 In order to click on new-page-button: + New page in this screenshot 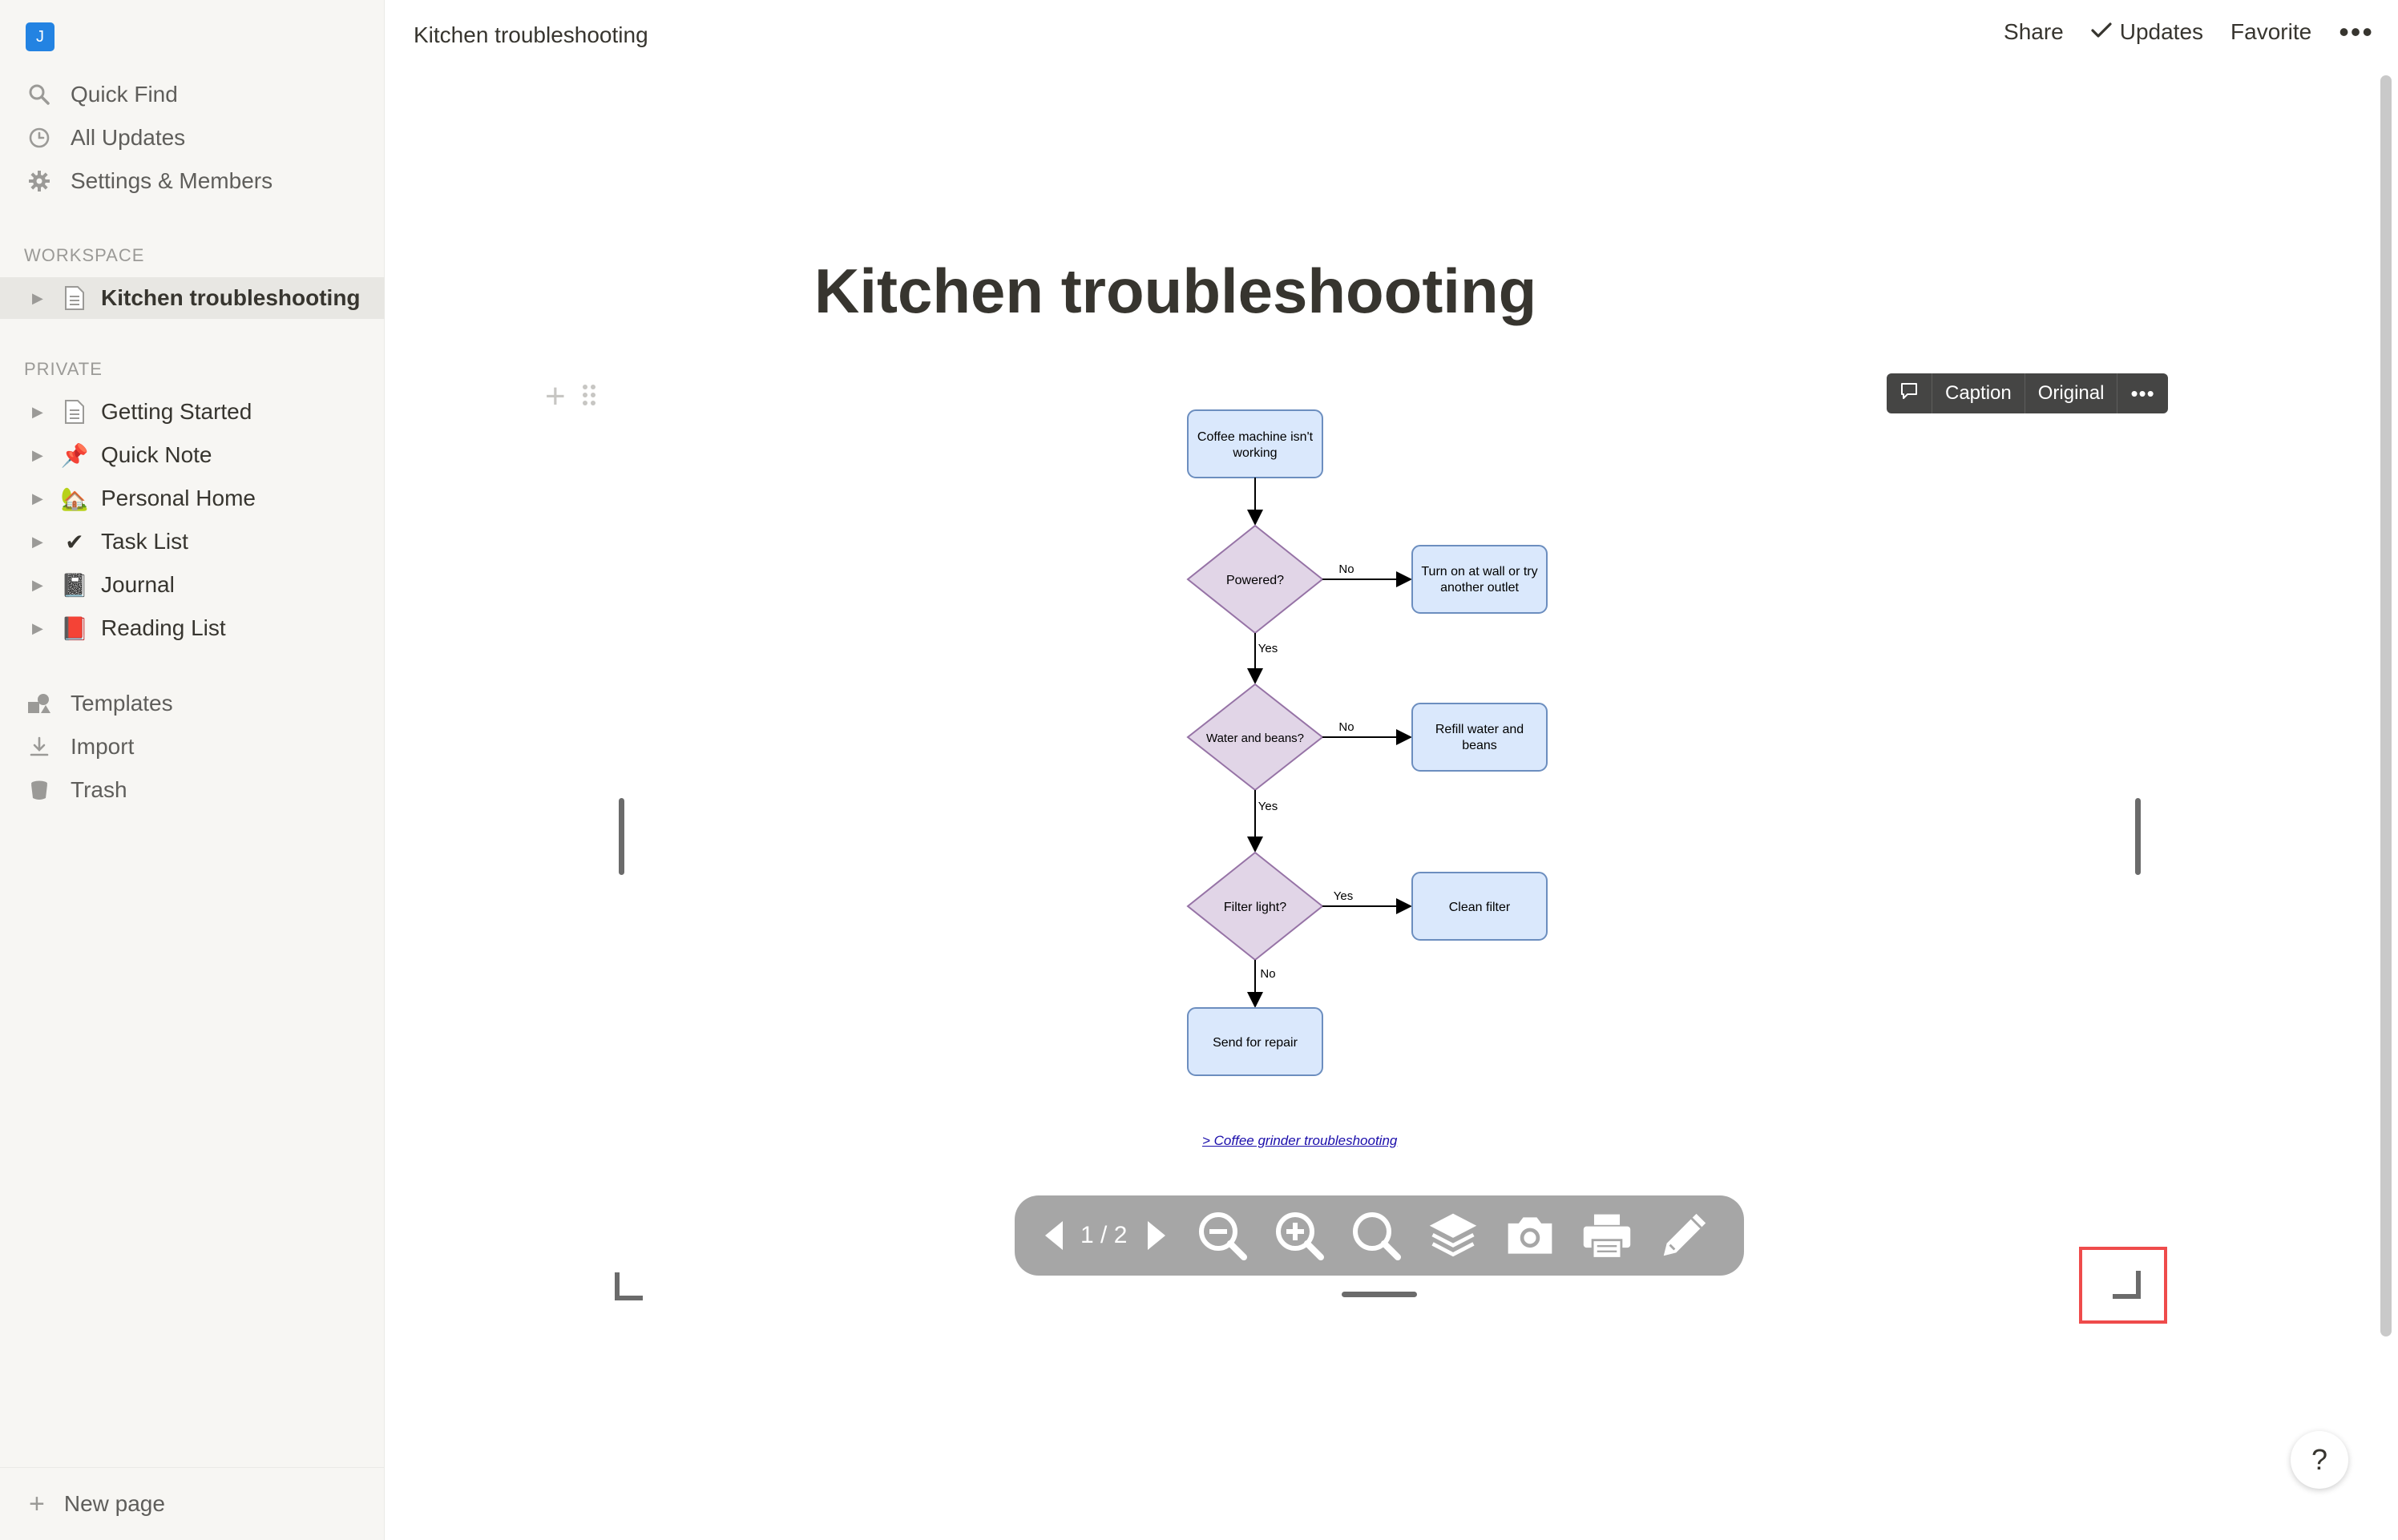, I will do `click(192, 1504)`.